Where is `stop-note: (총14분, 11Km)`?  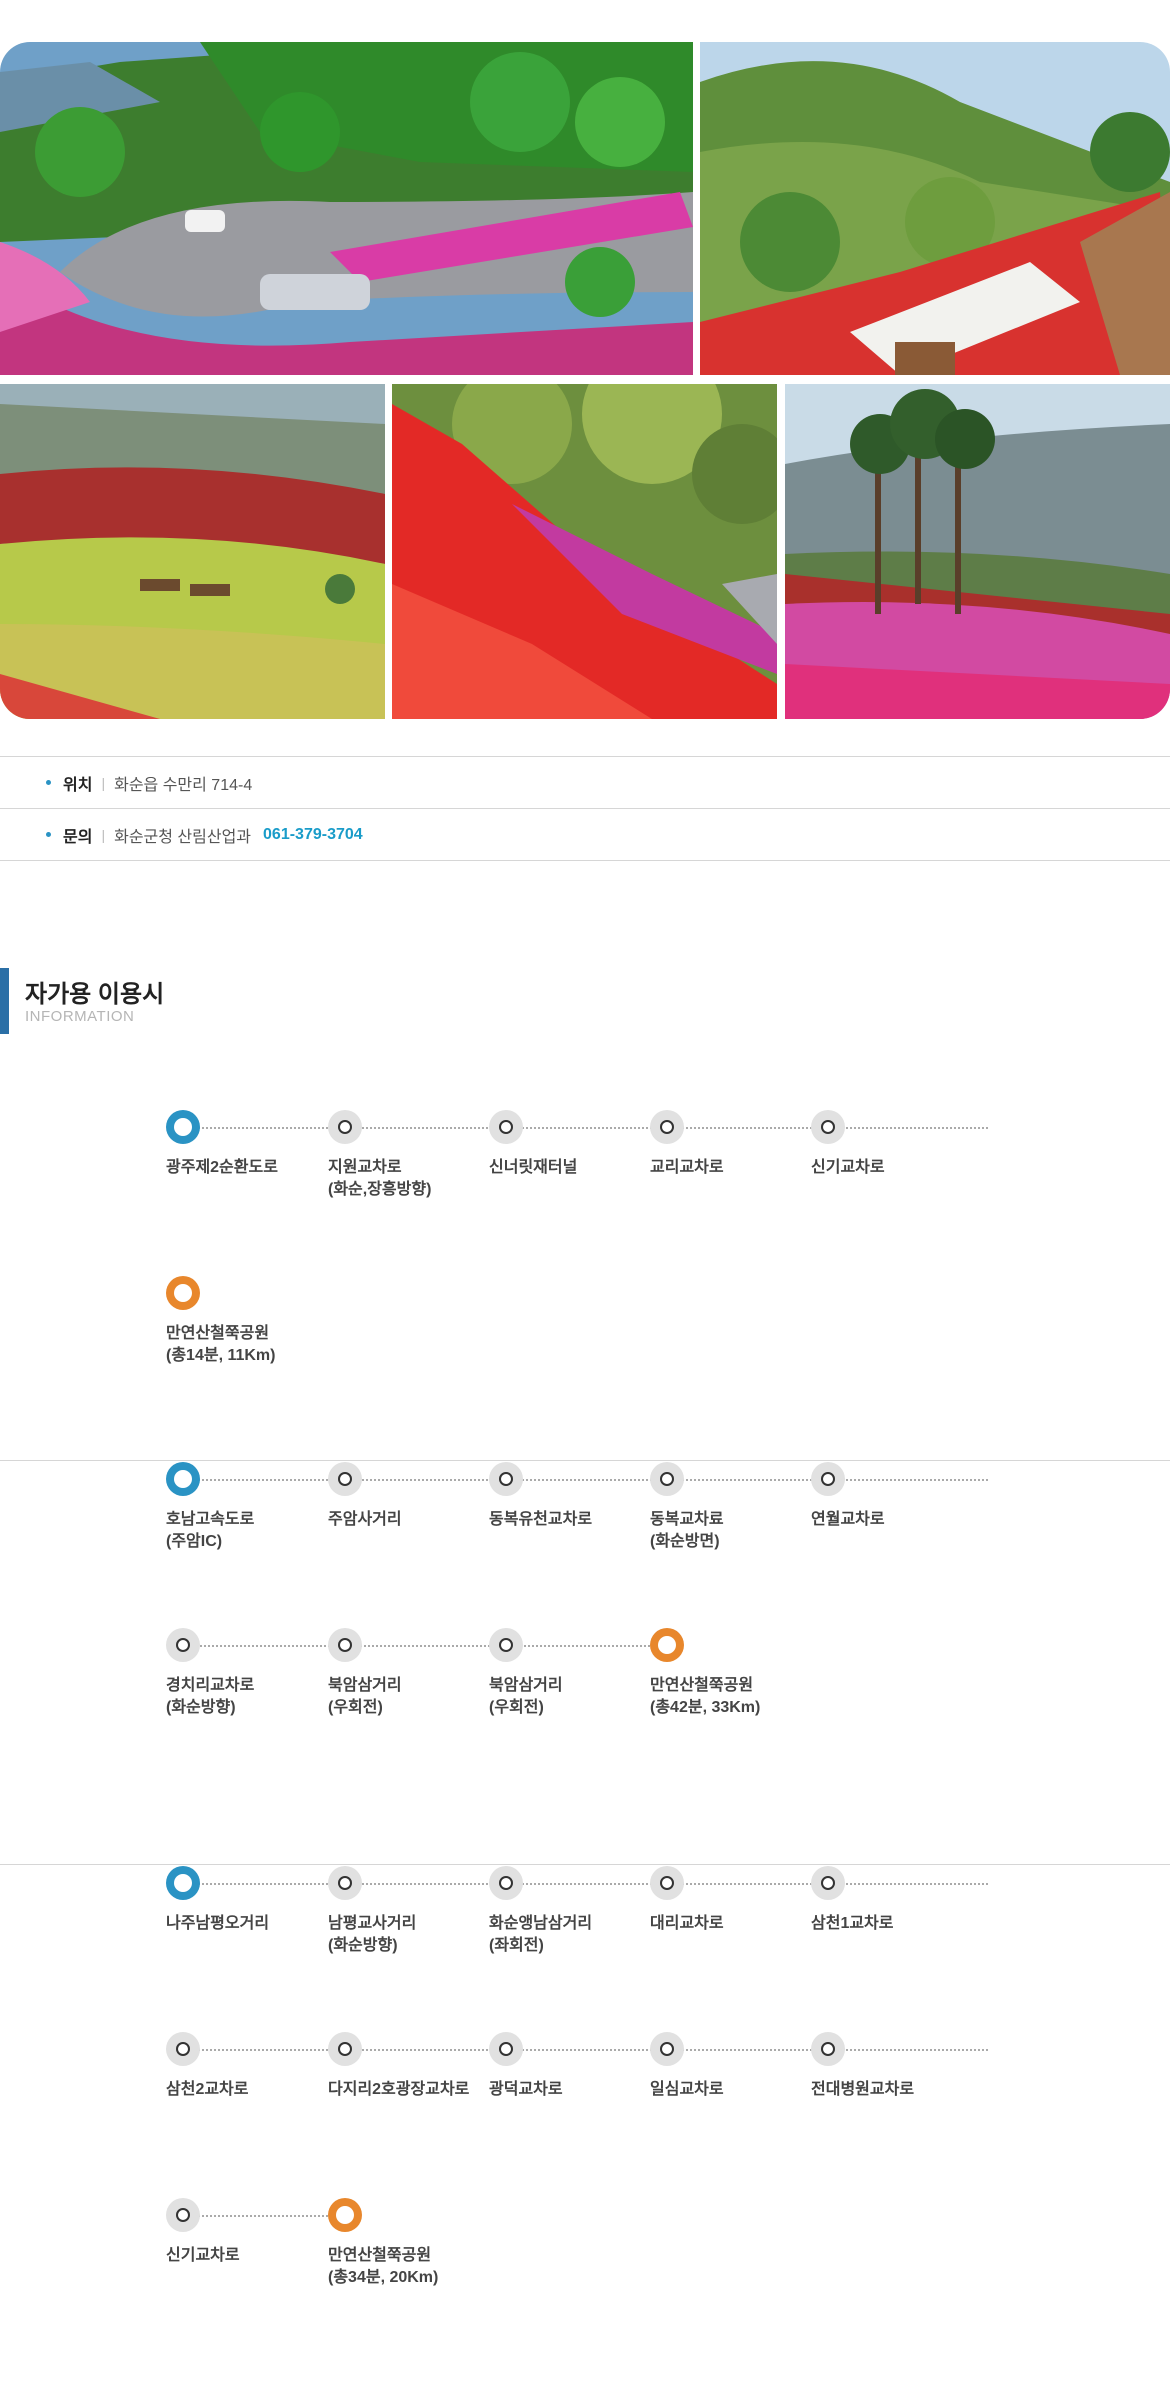
stop-note: (총14분, 11Km) is located at coordinates (221, 1355).